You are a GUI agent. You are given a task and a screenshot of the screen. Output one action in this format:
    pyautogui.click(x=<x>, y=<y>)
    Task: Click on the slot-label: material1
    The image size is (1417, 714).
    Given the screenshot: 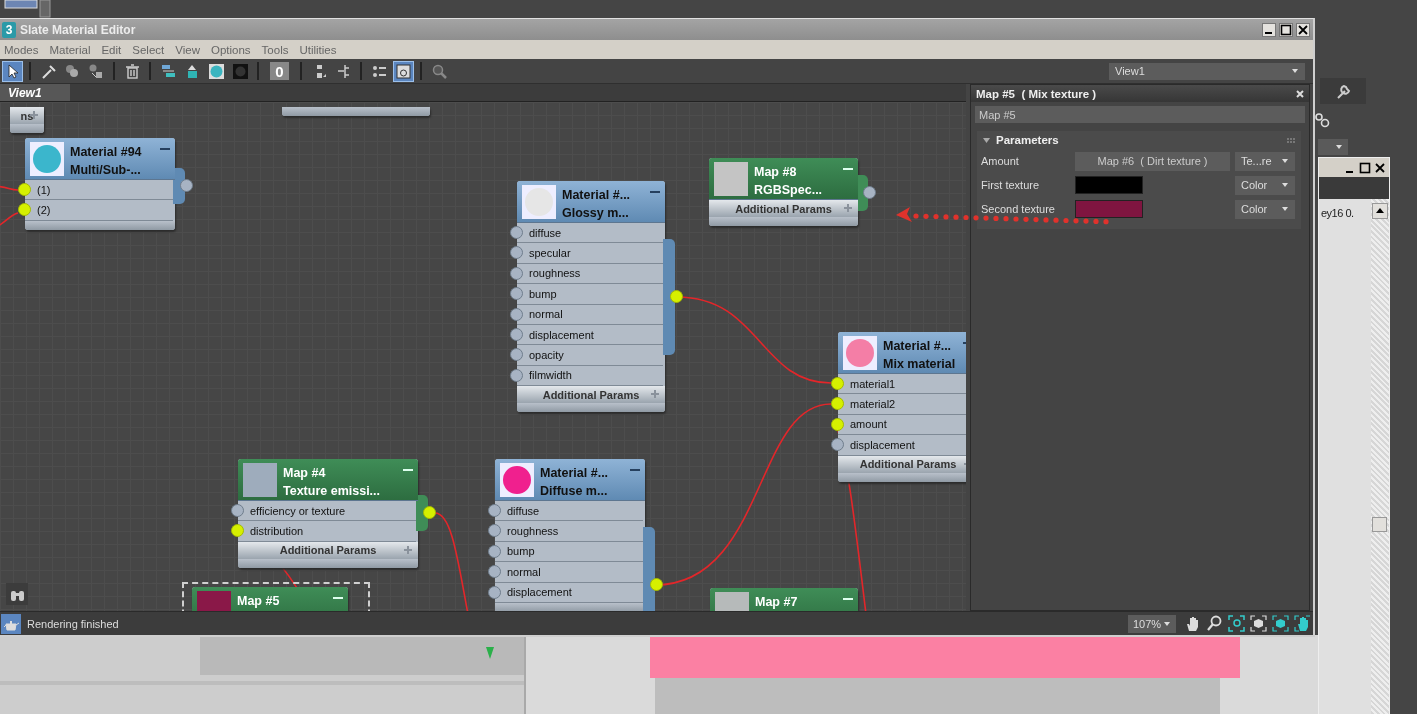 What is the action you would take?
    pyautogui.click(x=873, y=383)
    